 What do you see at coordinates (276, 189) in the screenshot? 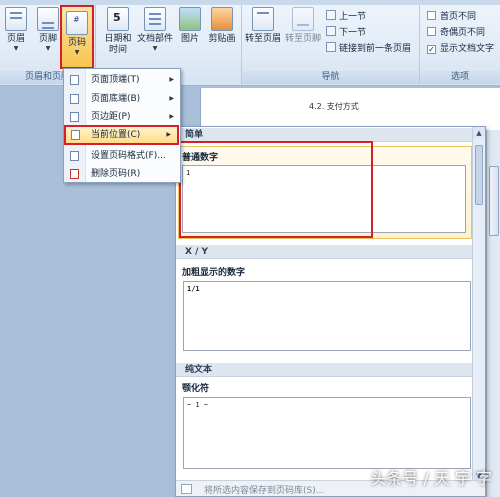
I see `highlight-box` at bounding box center [276, 189].